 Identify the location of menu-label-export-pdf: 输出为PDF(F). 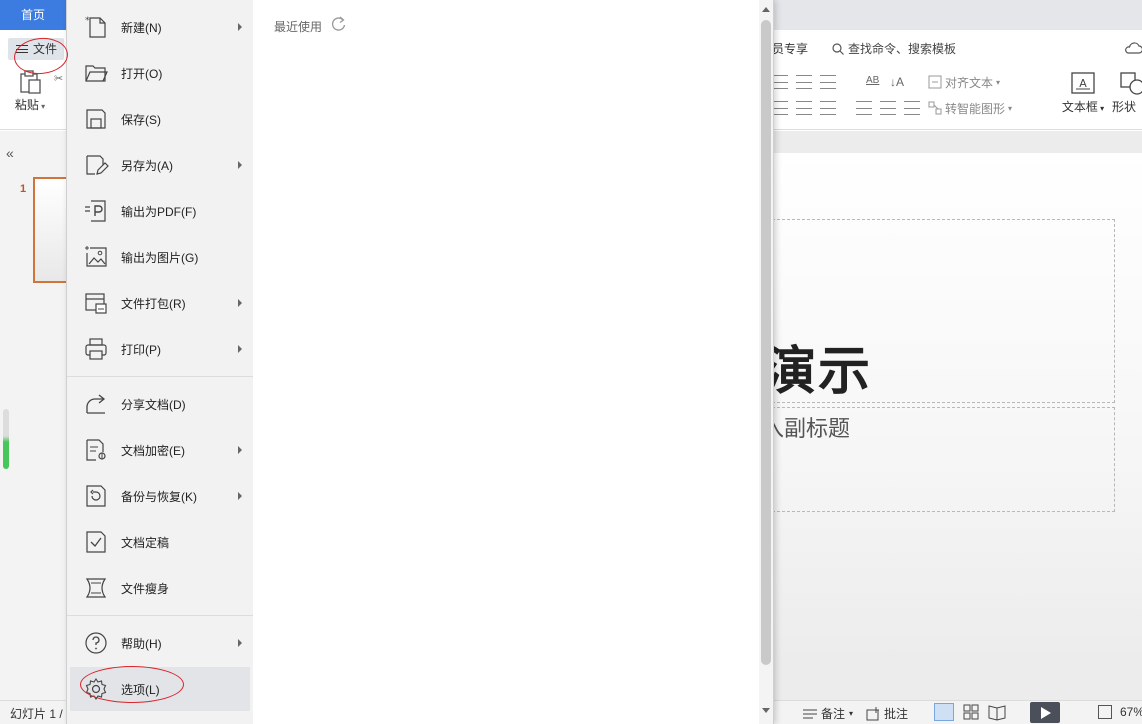
(159, 212).